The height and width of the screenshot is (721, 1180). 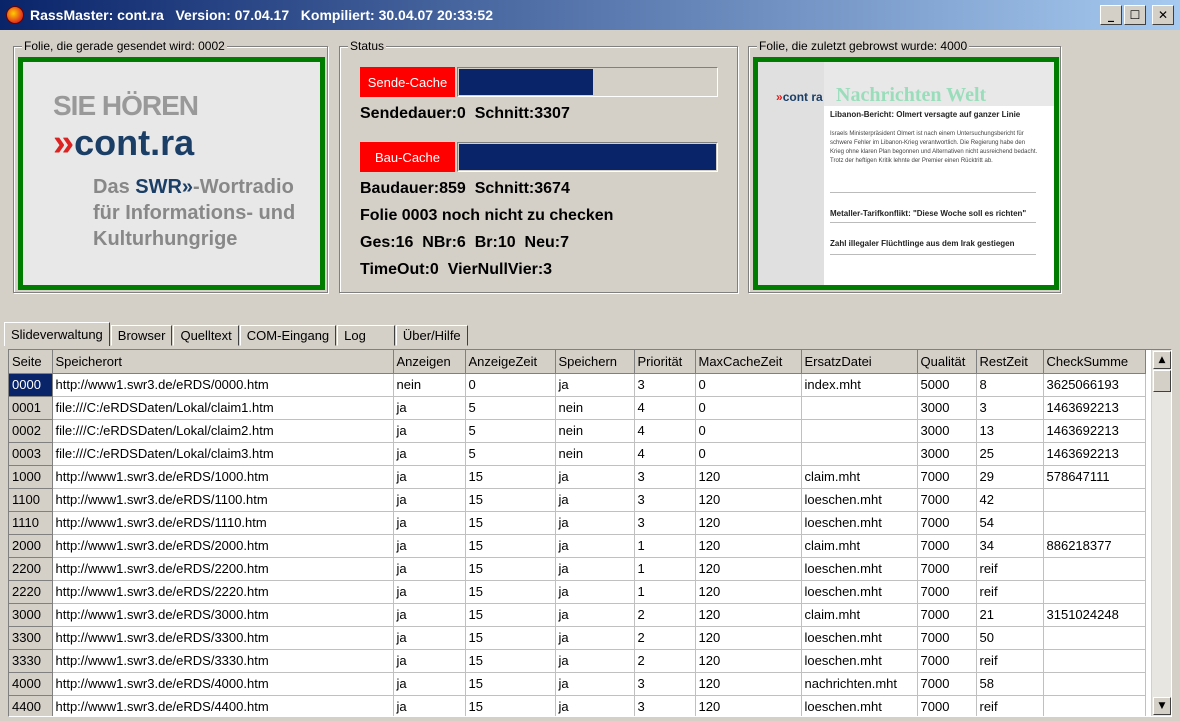 I want to click on cell-seite: 4000, so click(x=31, y=684).